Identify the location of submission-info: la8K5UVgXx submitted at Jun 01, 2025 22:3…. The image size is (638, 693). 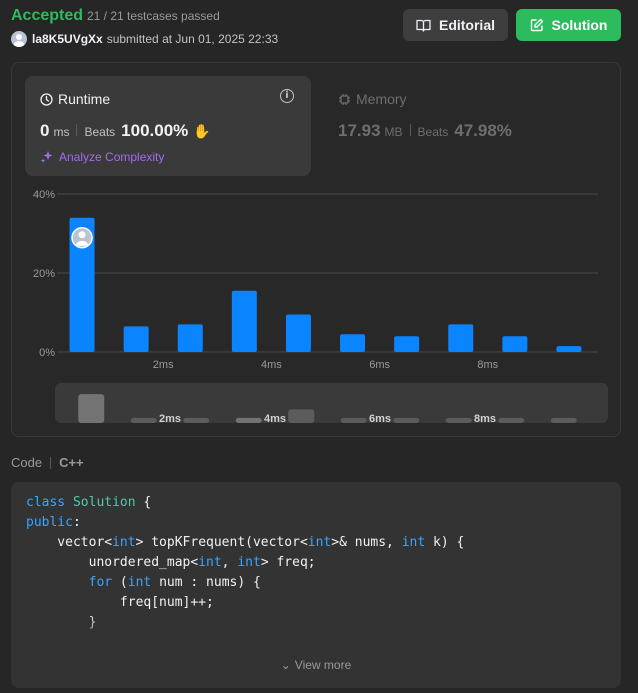
(155, 39).